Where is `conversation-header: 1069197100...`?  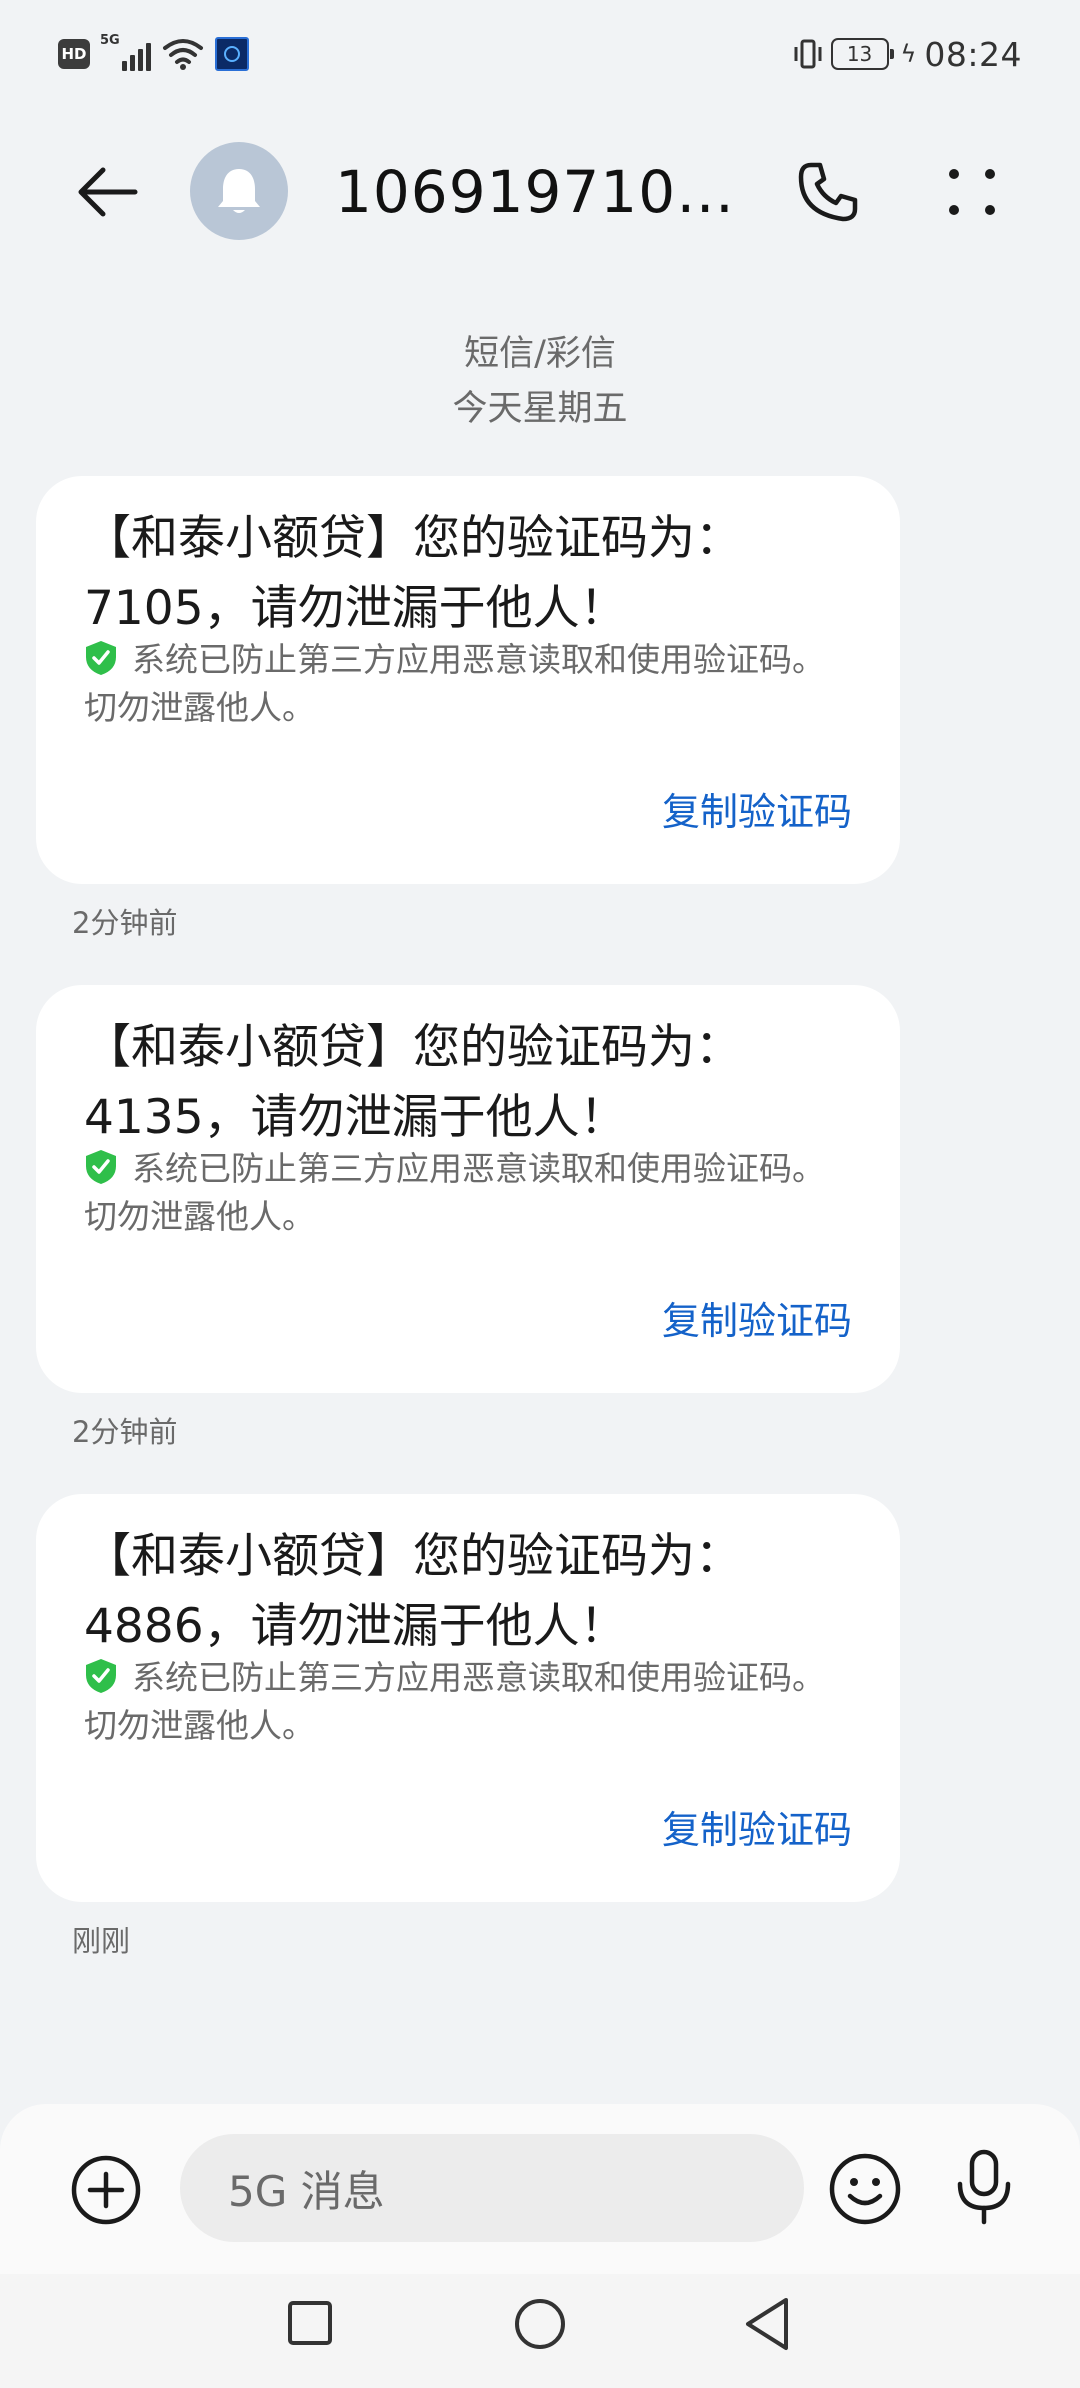 conversation-header: 1069197100... is located at coordinates (540, 190).